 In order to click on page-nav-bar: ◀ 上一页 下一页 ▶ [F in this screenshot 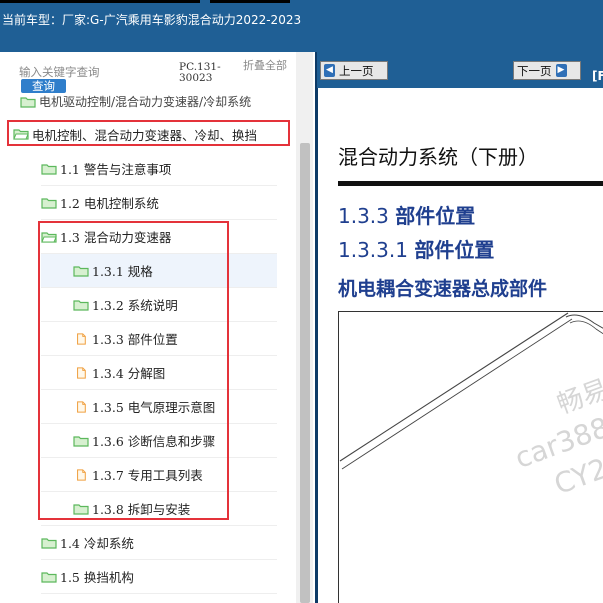, I will do `click(459, 70)`.